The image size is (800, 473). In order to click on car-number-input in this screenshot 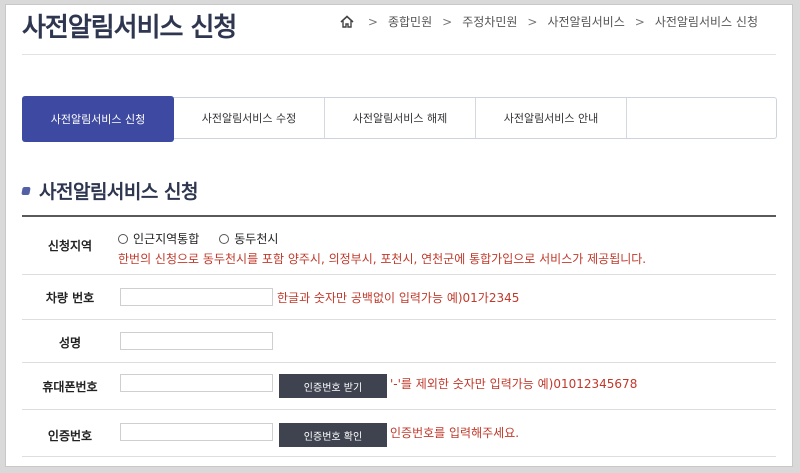, I will do `click(196, 297)`.